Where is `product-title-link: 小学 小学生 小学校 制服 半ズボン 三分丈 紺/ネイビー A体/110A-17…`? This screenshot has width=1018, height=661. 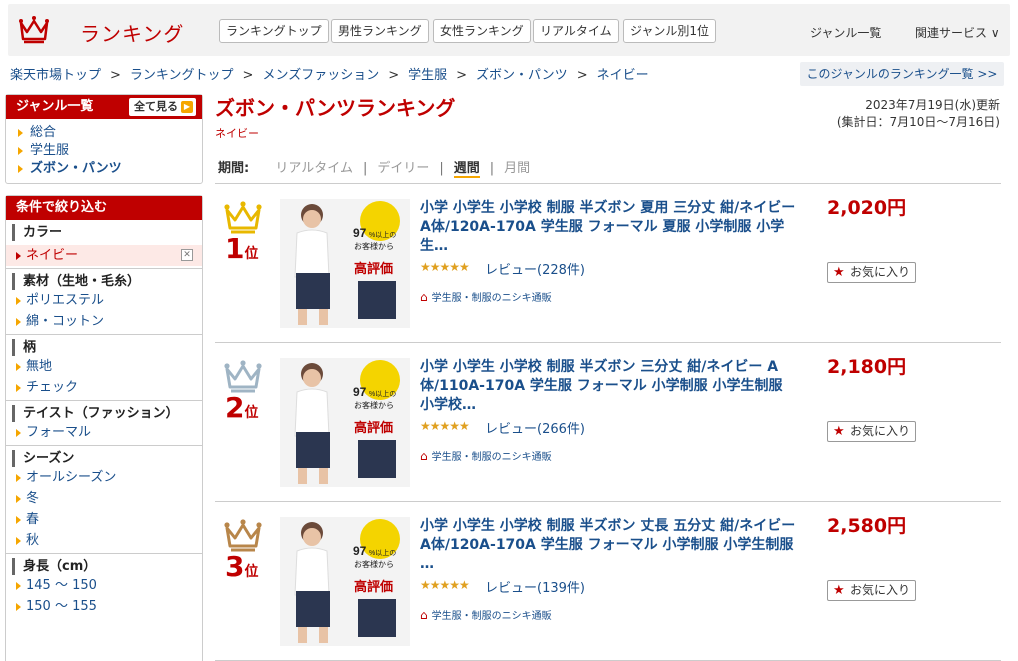 product-title-link: 小学 小学生 小学校 制服 半ズボン 三分丈 紺/ネイビー A体/110A-17… is located at coordinates (610, 386).